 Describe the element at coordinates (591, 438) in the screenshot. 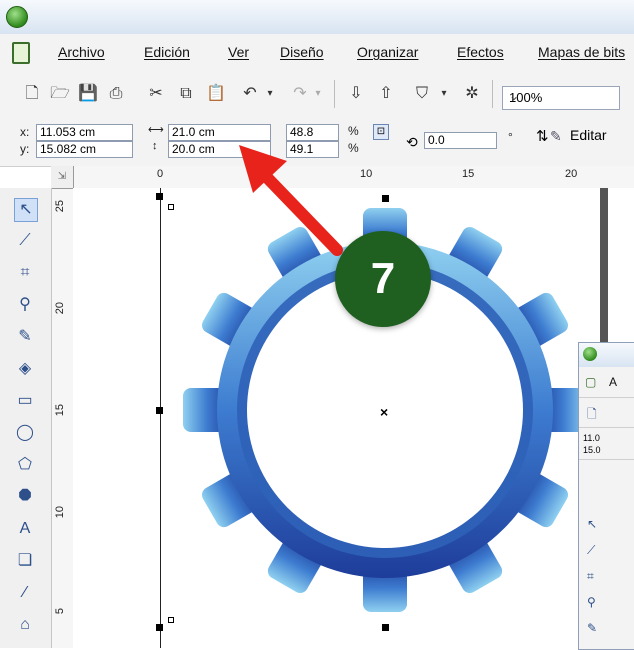

I see `inset-x-value: 11.0` at that location.